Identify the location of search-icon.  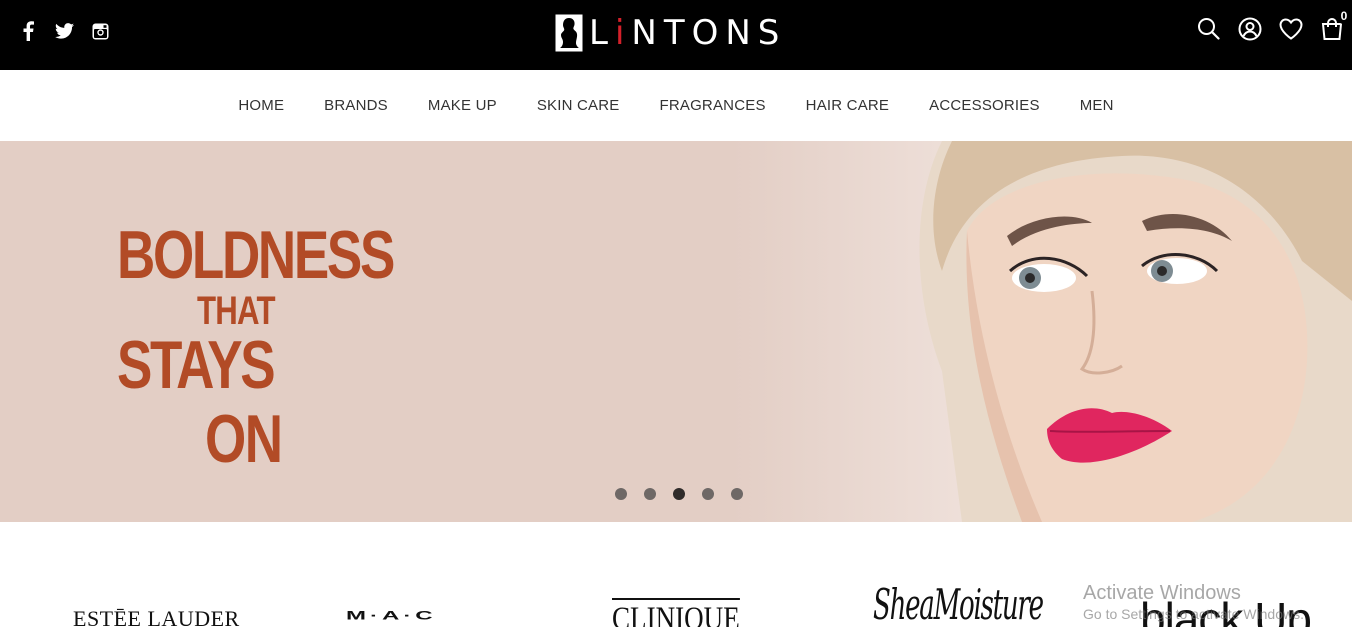
(1208, 28).